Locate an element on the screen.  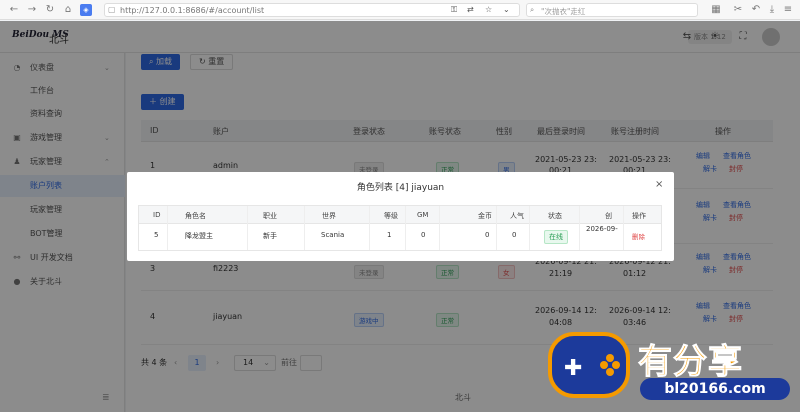
role-id: 5 is located at coordinates (156, 235).